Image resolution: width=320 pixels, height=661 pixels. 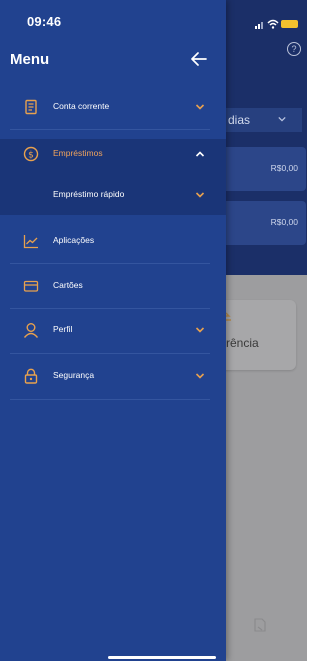 What do you see at coordinates (74, 375) in the screenshot?
I see `menu-item-label: Segurança` at bounding box center [74, 375].